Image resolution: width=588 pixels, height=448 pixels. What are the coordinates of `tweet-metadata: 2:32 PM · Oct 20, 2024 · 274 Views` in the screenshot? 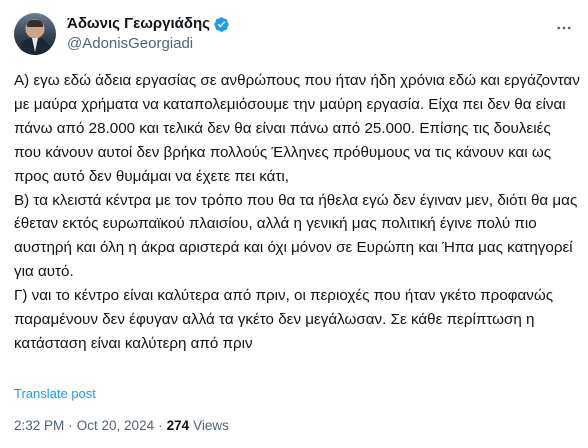 It's located at (121, 425).